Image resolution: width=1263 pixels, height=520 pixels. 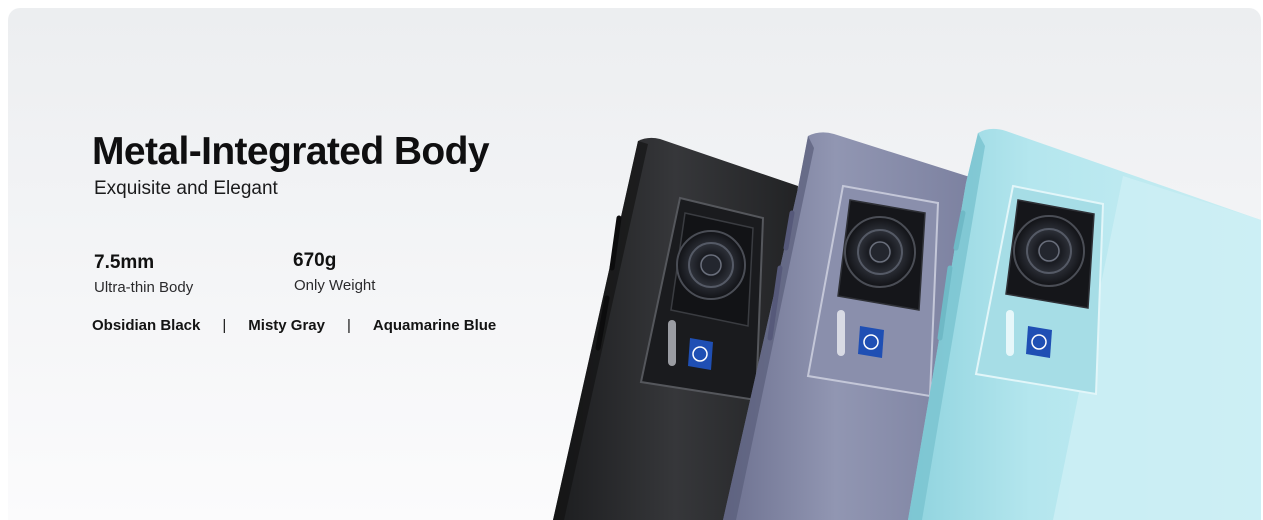 What do you see at coordinates (286, 325) in the screenshot?
I see `color-option-misty-gray: Misty Gray` at bounding box center [286, 325].